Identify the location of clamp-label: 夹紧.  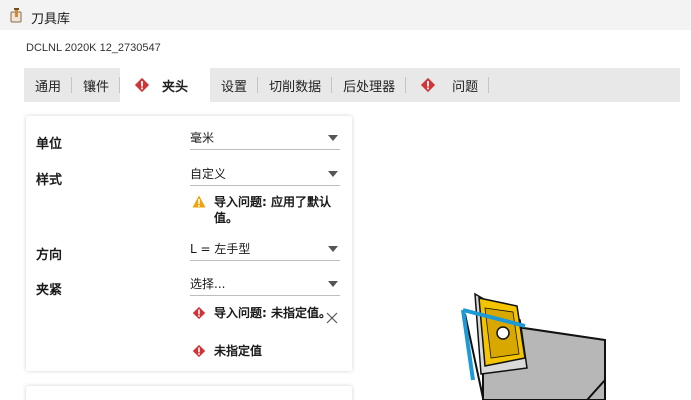
(49, 290).